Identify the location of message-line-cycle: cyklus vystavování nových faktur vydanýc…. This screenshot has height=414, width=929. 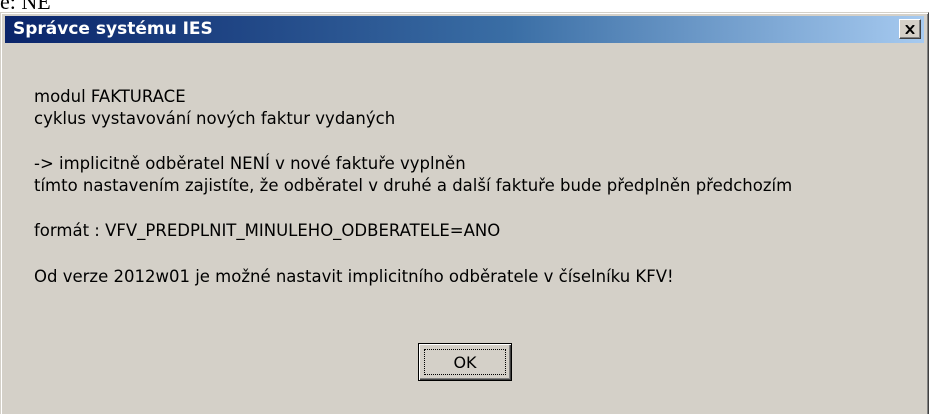
(215, 118).